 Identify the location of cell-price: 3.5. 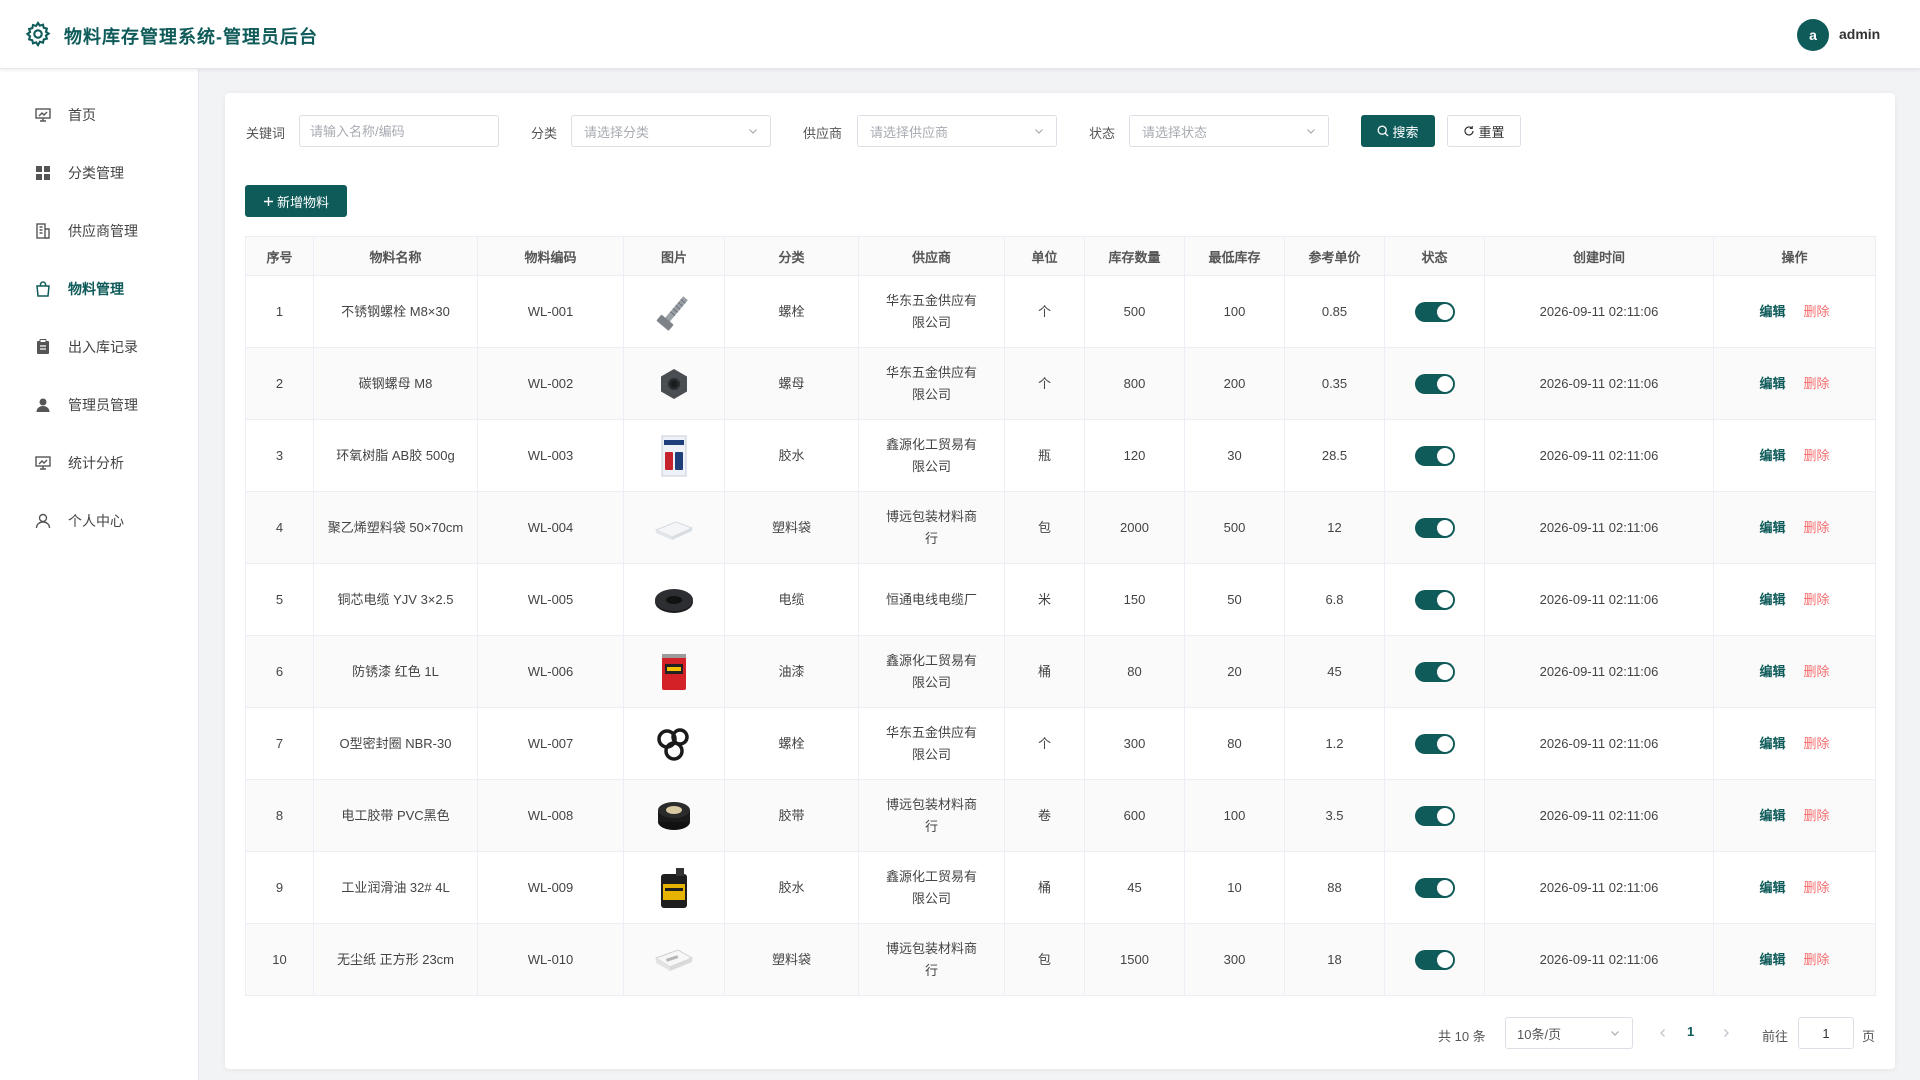
(1334, 815).